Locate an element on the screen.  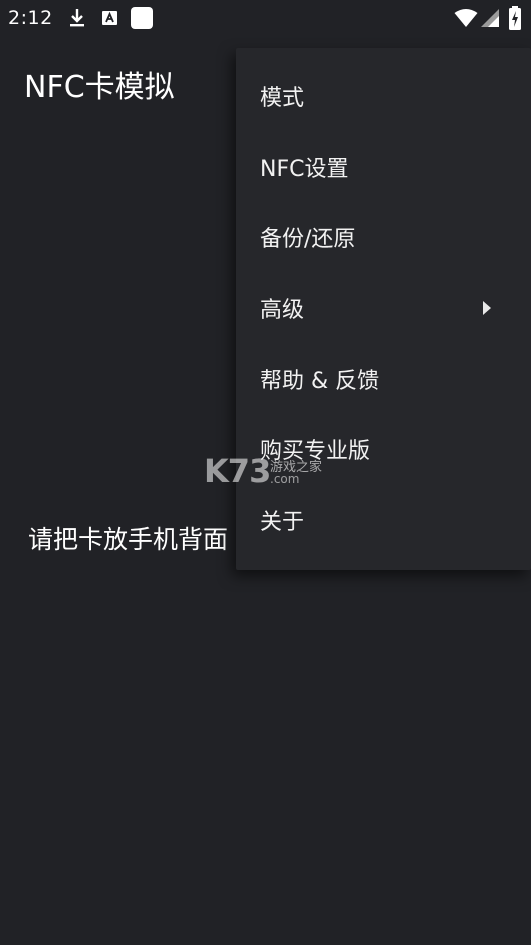
app-title: NFC卡模拟 is located at coordinates (99, 87).